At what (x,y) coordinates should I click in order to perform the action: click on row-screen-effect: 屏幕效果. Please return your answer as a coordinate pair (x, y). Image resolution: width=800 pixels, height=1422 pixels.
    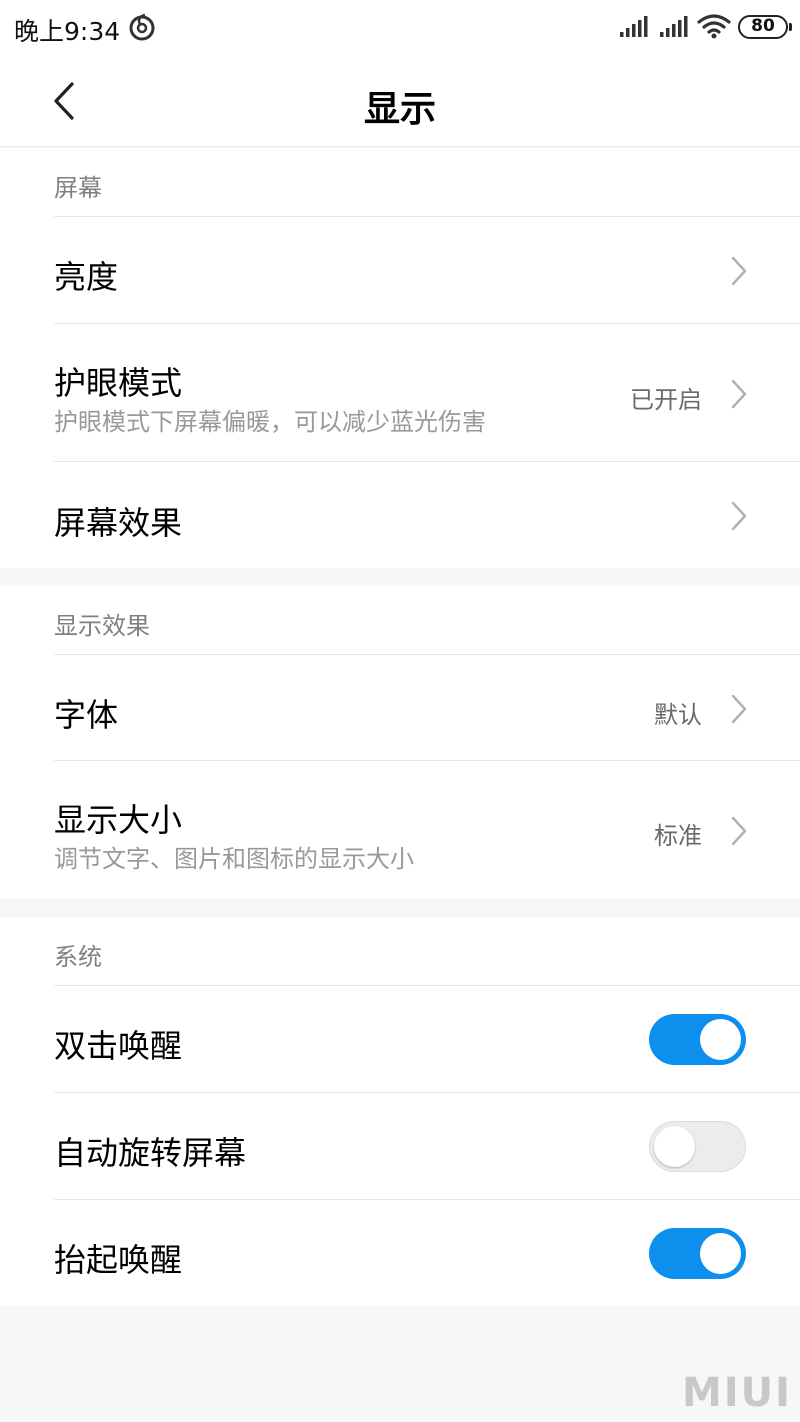
    Looking at the image, I should click on (400, 515).